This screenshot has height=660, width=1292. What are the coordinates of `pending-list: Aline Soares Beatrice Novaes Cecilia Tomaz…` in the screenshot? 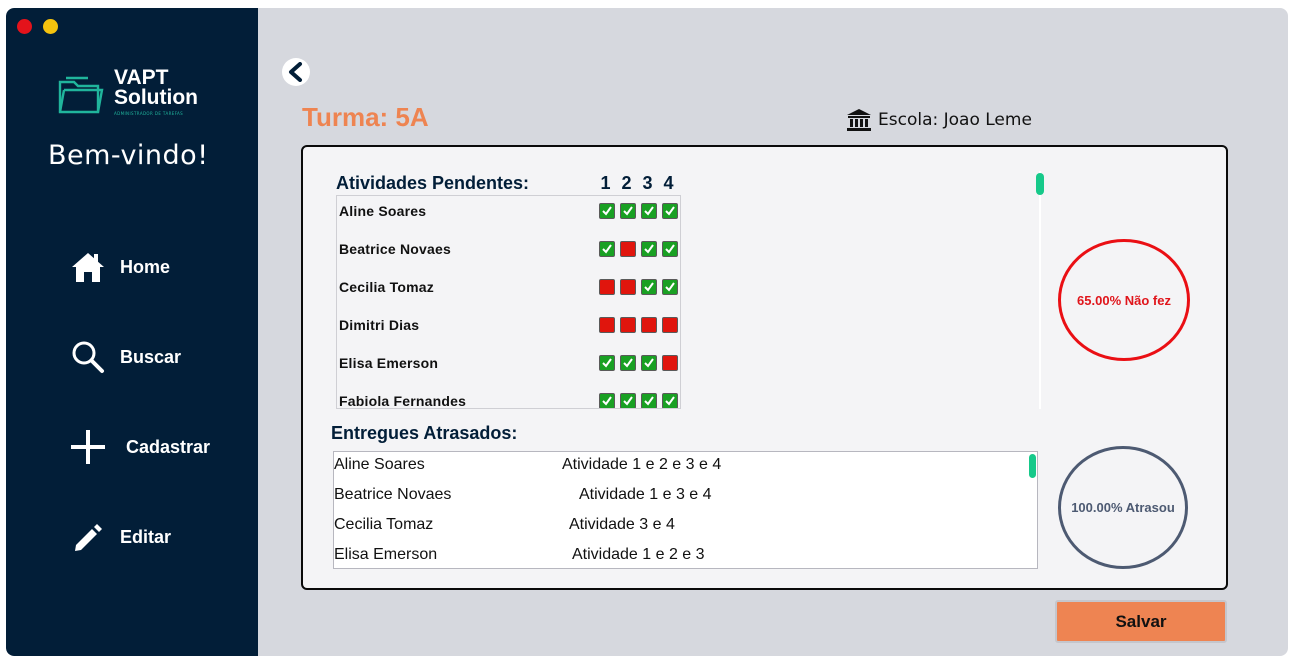 It's located at (508, 302).